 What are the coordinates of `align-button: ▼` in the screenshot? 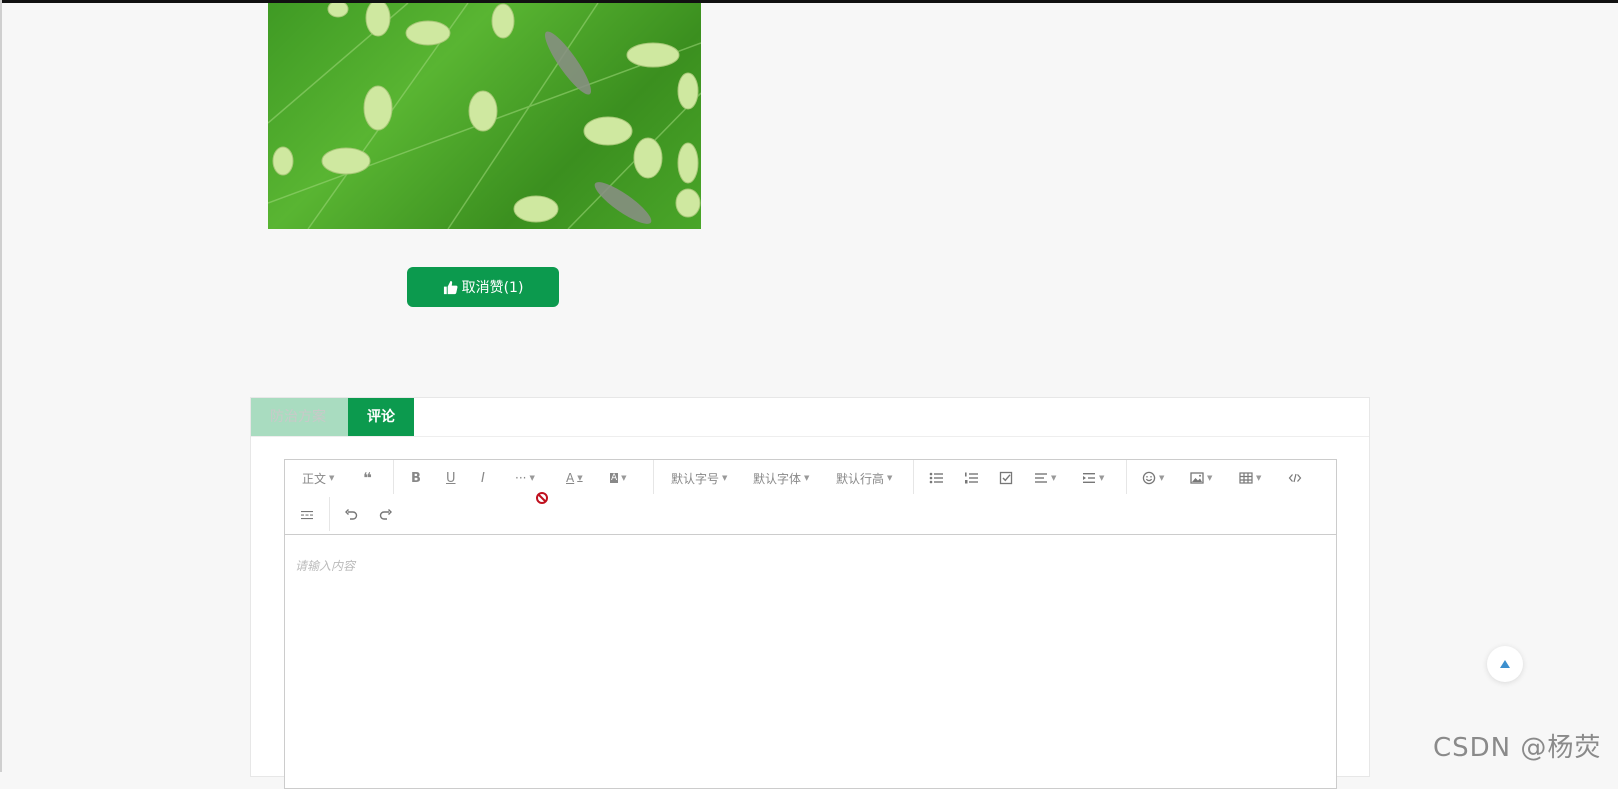 It's located at (1045, 478).